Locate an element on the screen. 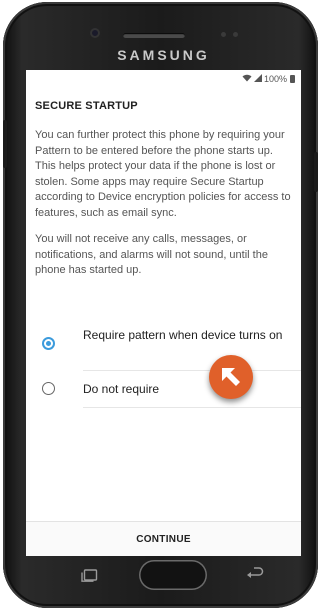 The height and width of the screenshot is (611, 321). front-camera is located at coordinates (95, 33).